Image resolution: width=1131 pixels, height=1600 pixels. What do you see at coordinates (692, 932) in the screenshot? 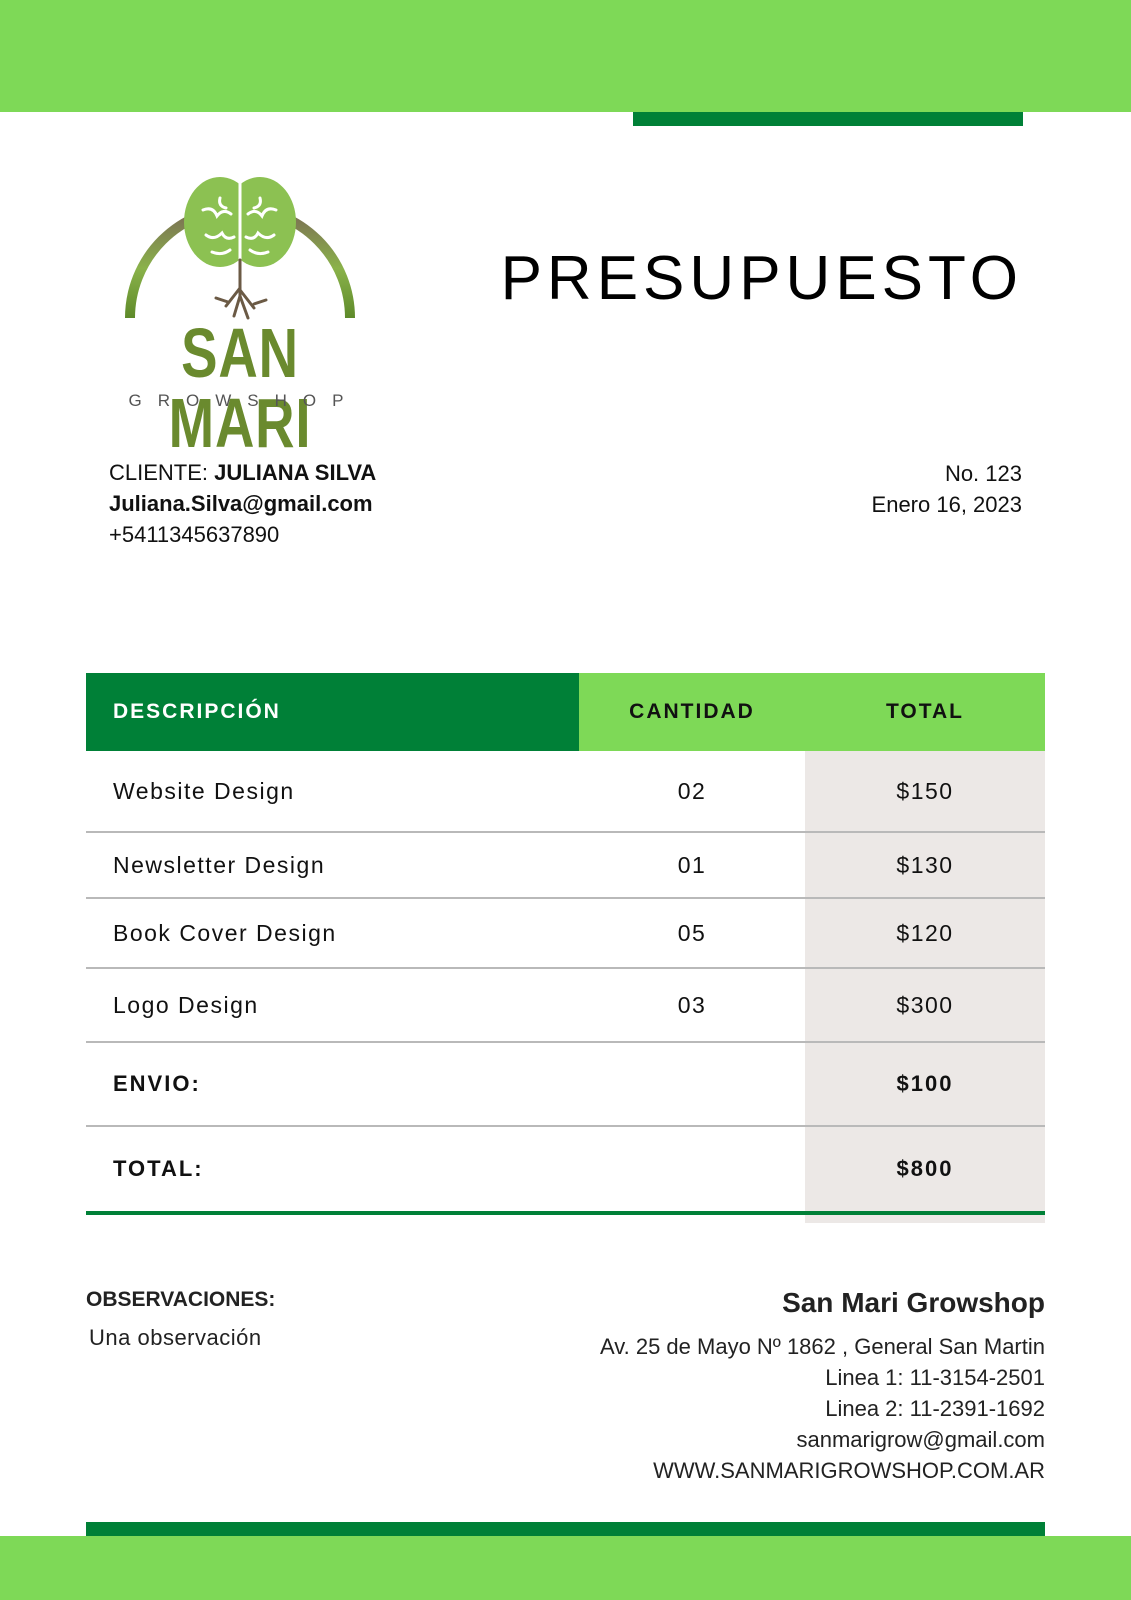
I see `row-quantity: 05` at bounding box center [692, 932].